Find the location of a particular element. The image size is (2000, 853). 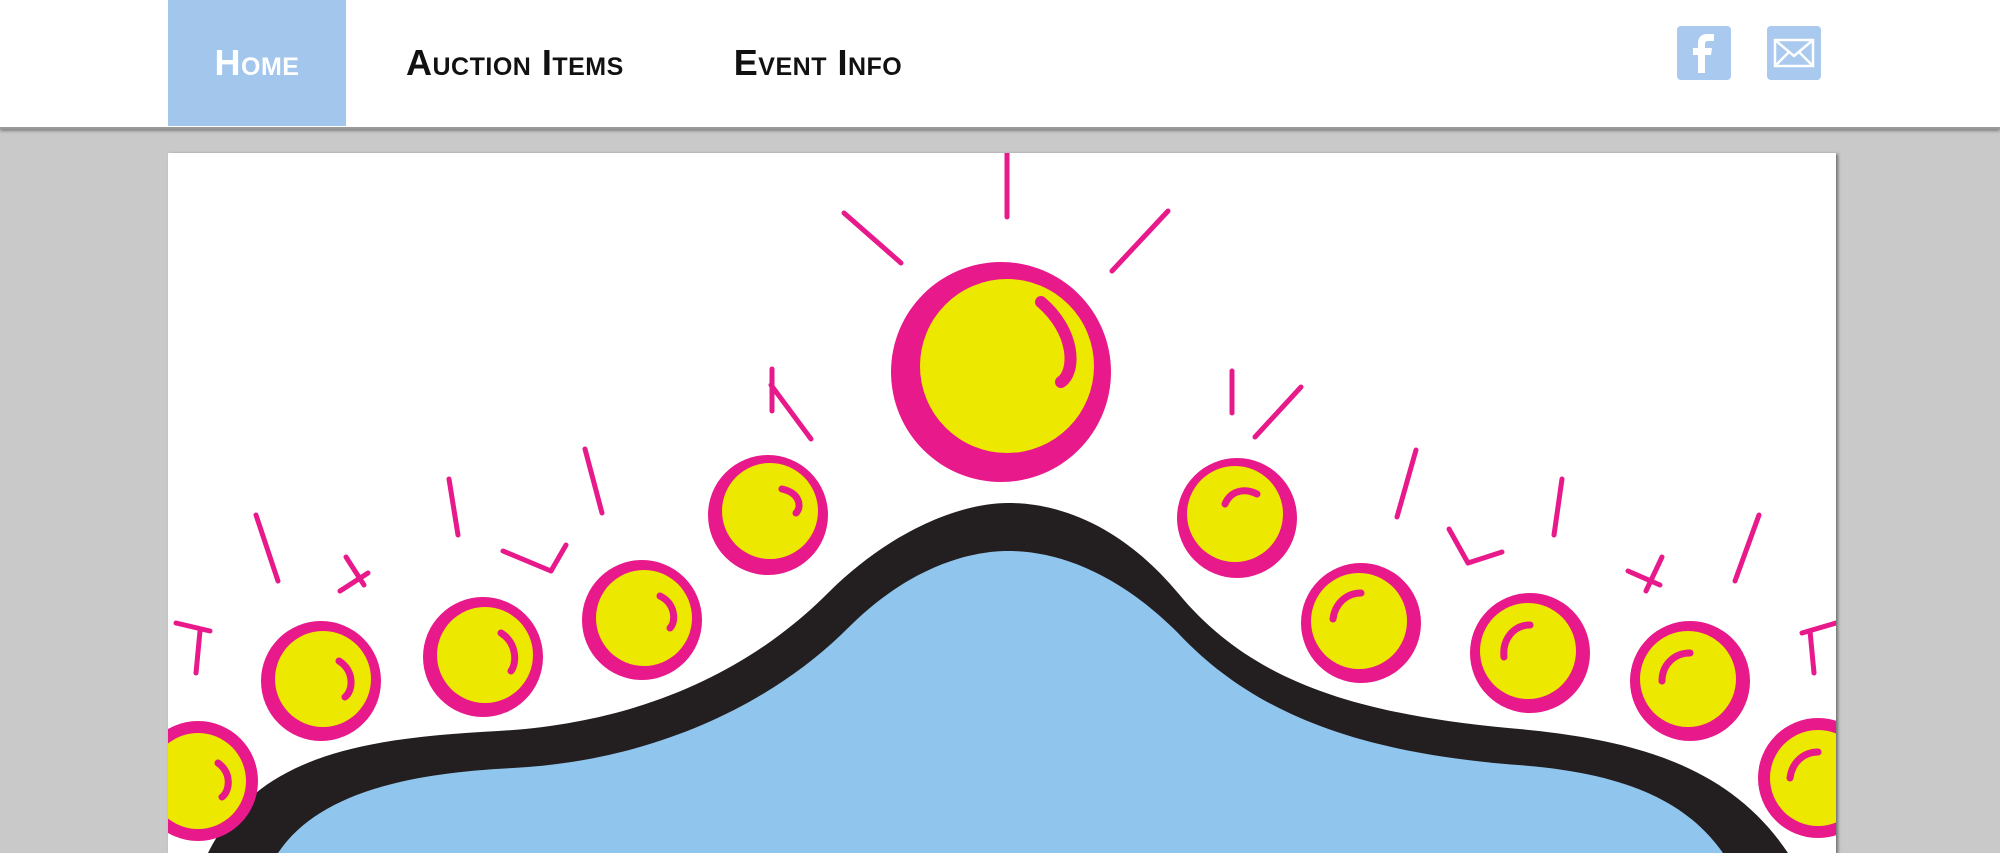

mail-icon is located at coordinates (1794, 53).